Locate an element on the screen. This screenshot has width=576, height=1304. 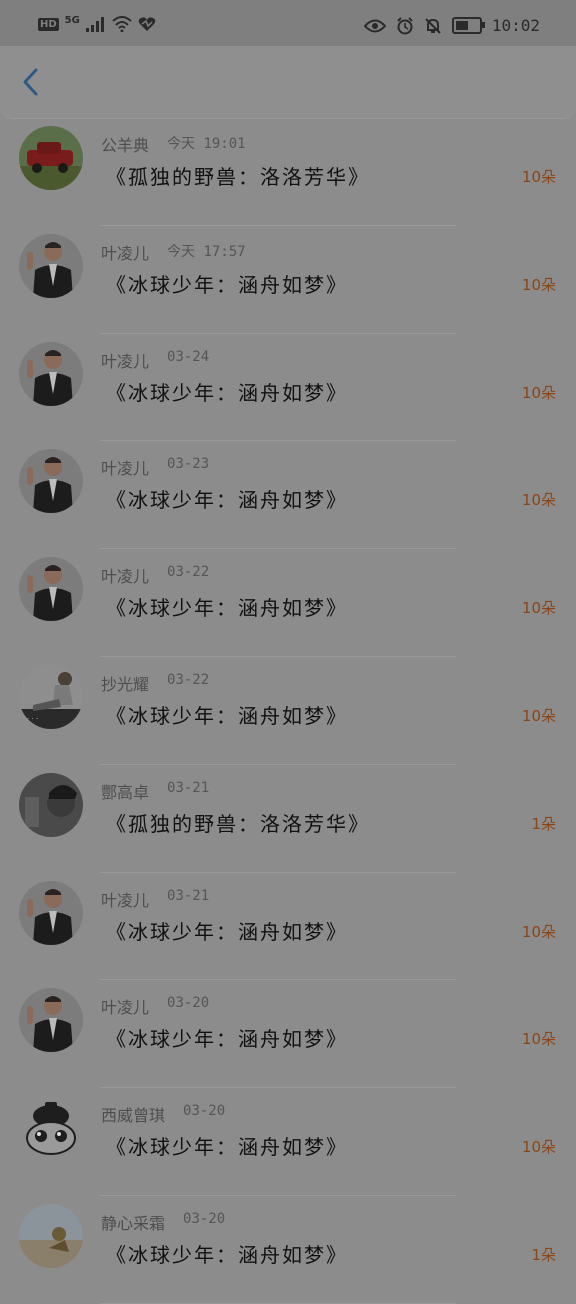
sender-line: 叶凌儿 今天 17:57 is located at coordinates (173, 252).